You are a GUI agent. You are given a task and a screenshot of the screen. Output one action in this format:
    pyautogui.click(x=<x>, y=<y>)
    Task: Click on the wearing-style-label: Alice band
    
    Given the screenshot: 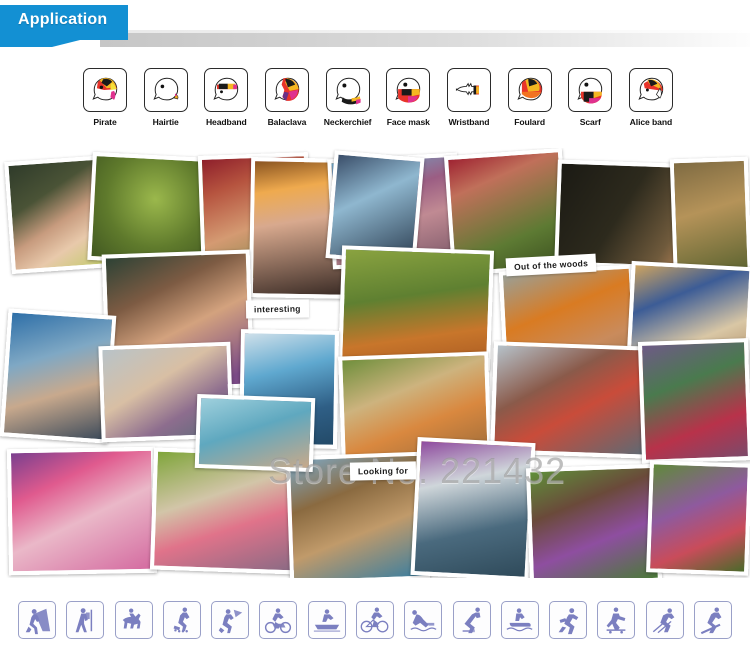 What is the action you would take?
    pyautogui.click(x=651, y=122)
    